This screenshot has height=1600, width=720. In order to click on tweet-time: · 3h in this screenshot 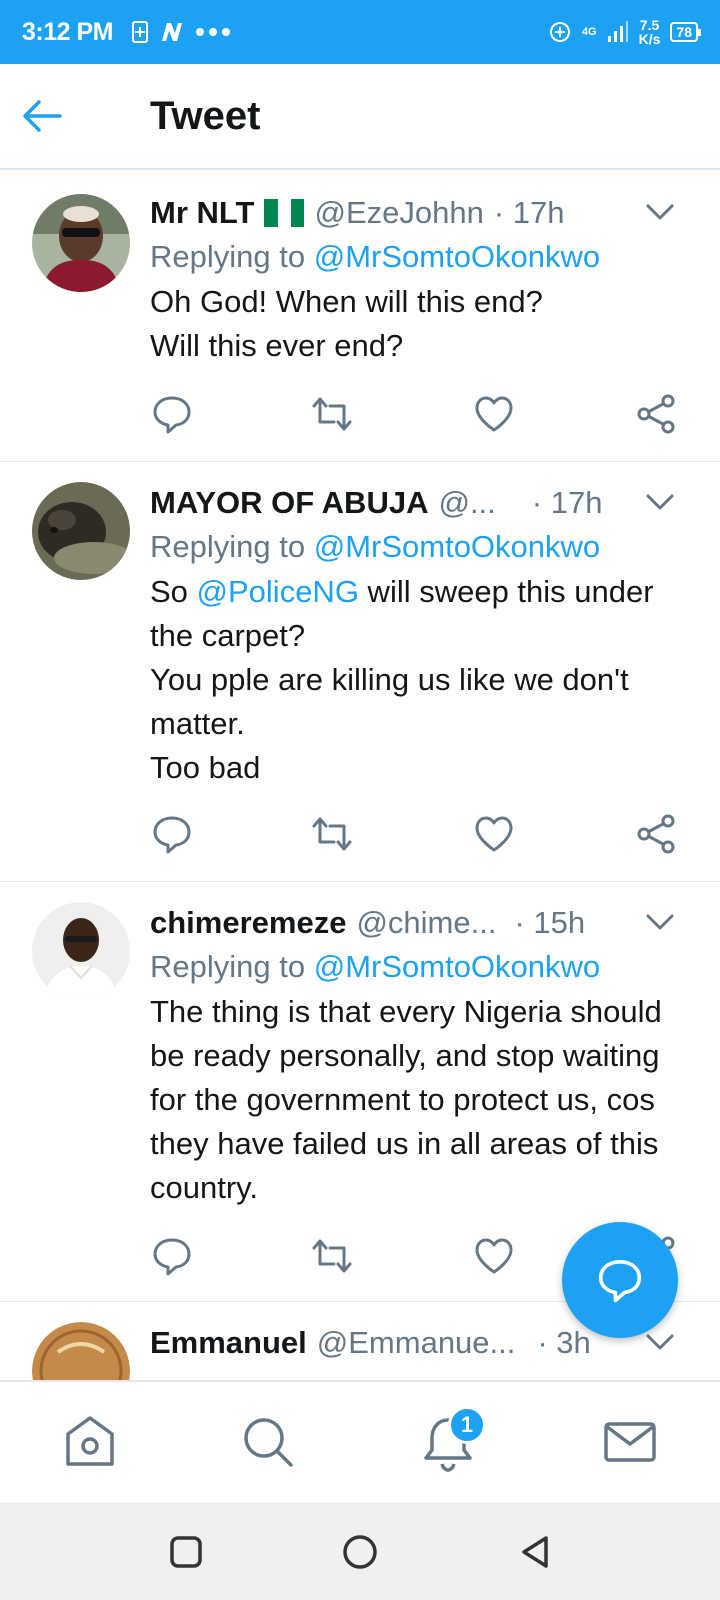, I will do `click(564, 1342)`.